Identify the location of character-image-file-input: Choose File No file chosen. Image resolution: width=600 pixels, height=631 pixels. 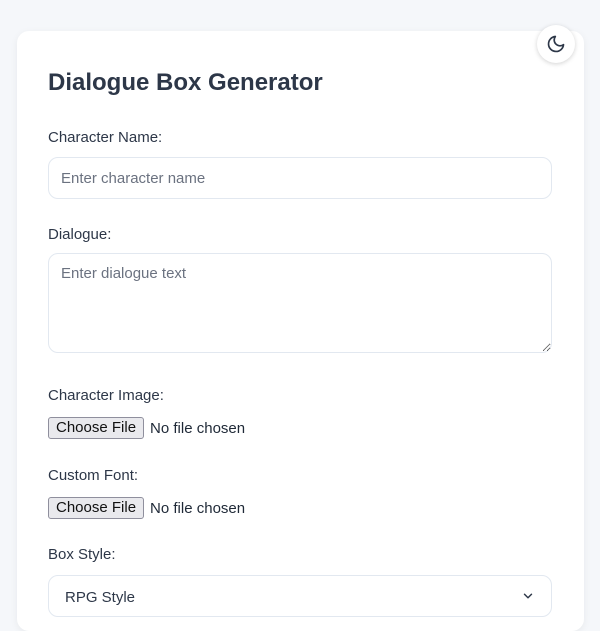
(146, 428).